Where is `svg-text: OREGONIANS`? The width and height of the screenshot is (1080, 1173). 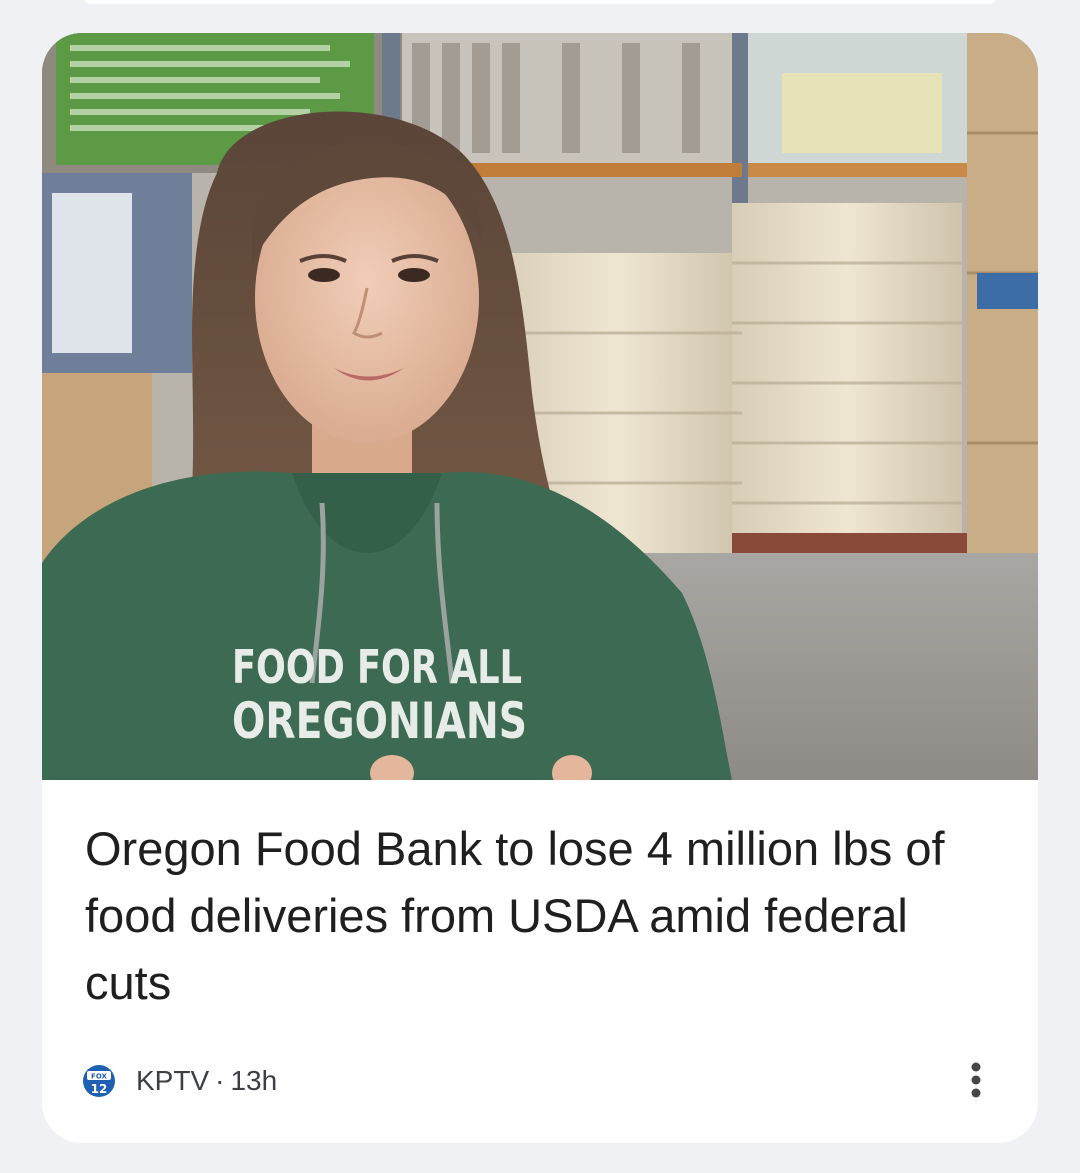 svg-text: OREGONIANS is located at coordinates (379, 721).